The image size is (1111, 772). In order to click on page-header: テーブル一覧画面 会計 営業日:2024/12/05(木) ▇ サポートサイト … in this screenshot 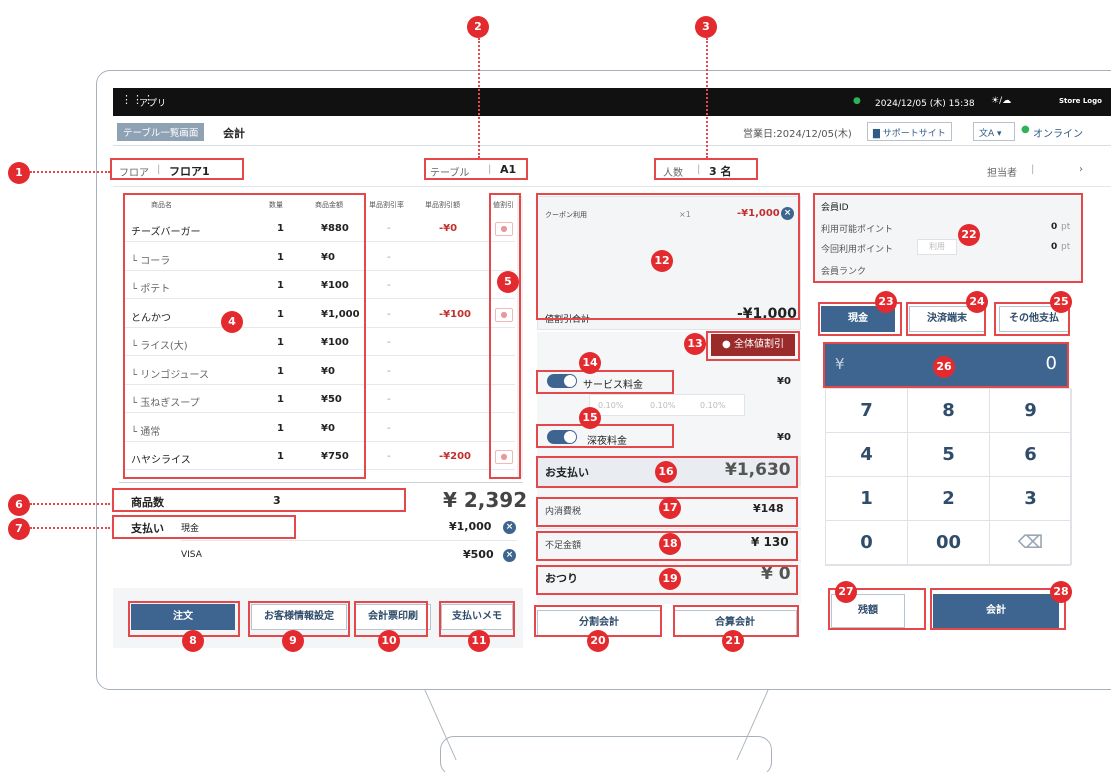, I will do `click(612, 131)`.